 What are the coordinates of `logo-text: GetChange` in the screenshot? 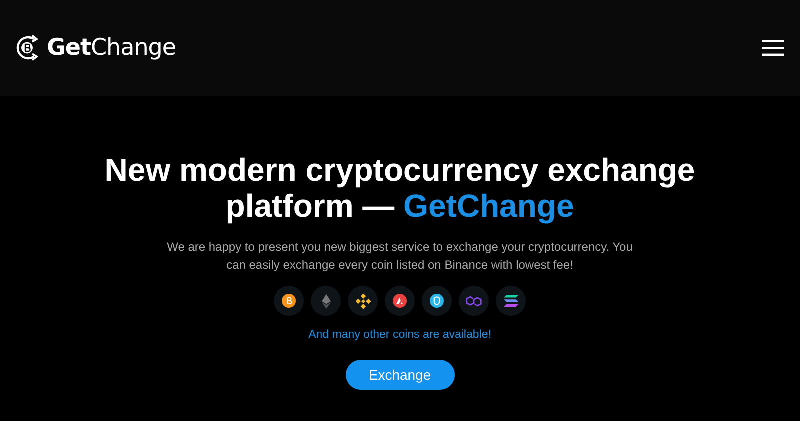 It's located at (111, 48).